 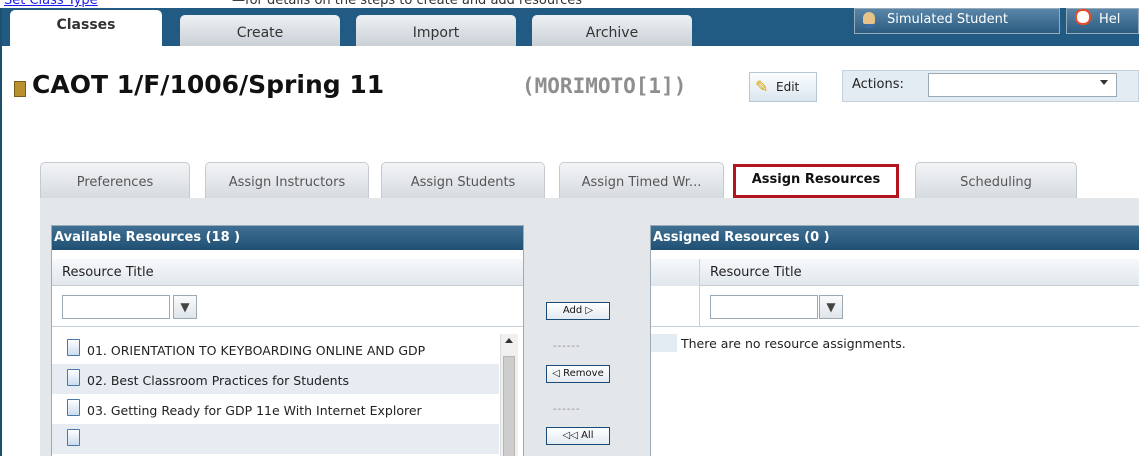 What do you see at coordinates (793, 343) in the screenshot?
I see `empty-assignments-message: There are no resource assignments.` at bounding box center [793, 343].